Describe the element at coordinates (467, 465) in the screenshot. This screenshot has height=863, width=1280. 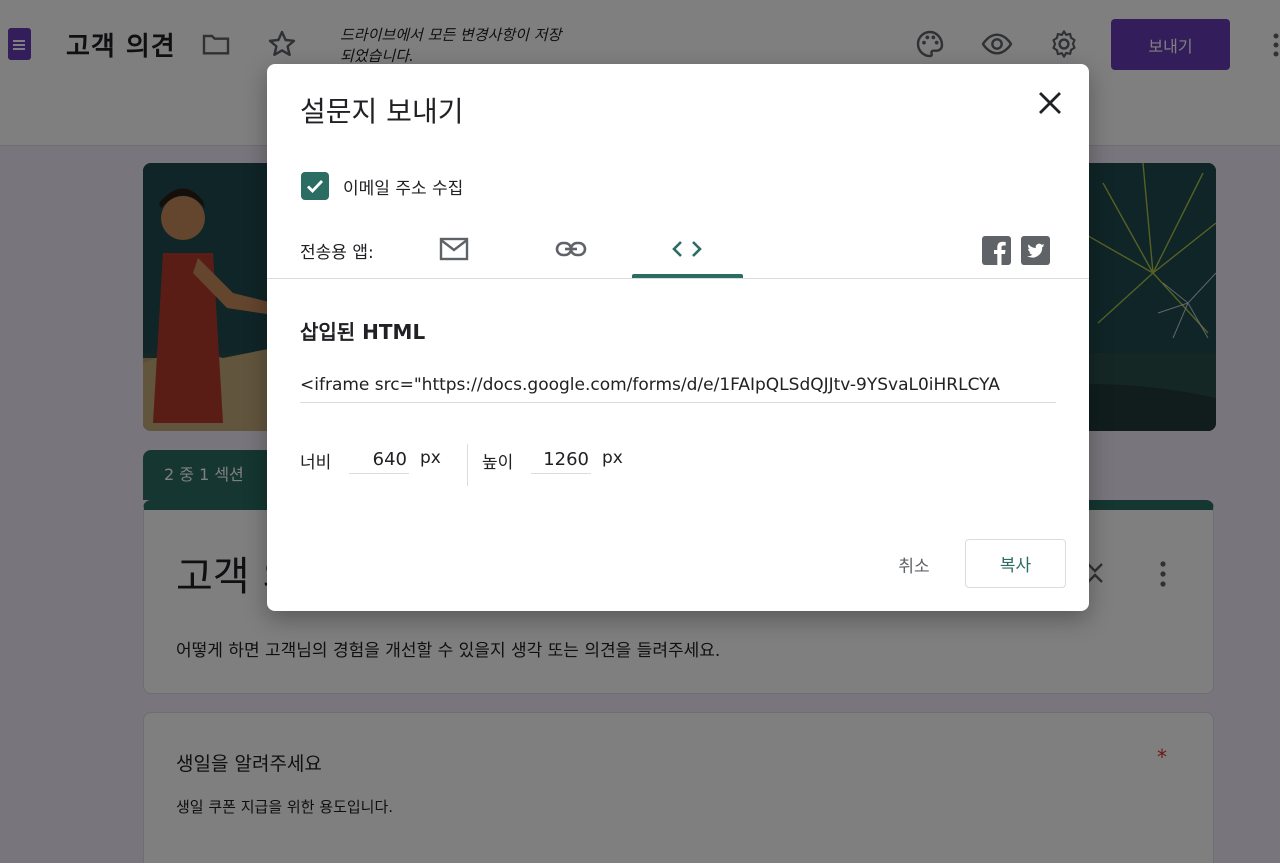
I see `dimension-divider` at that location.